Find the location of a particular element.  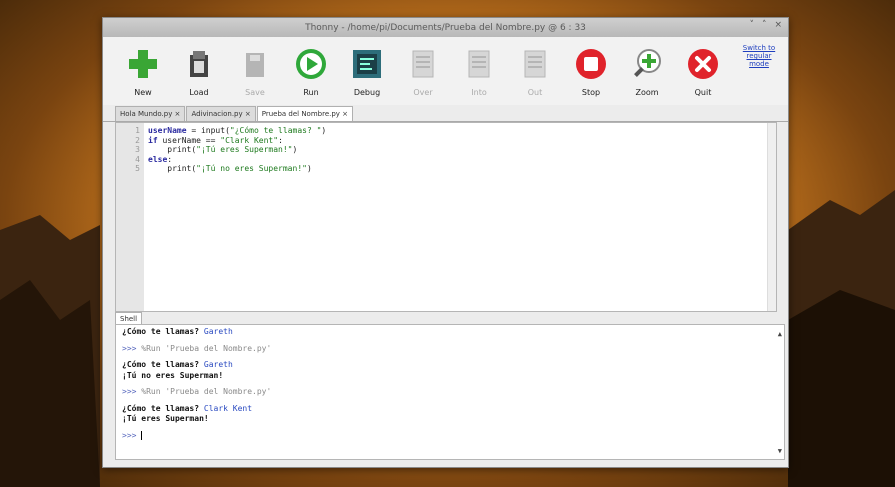

into-button: Into is located at coordinates (479, 67).